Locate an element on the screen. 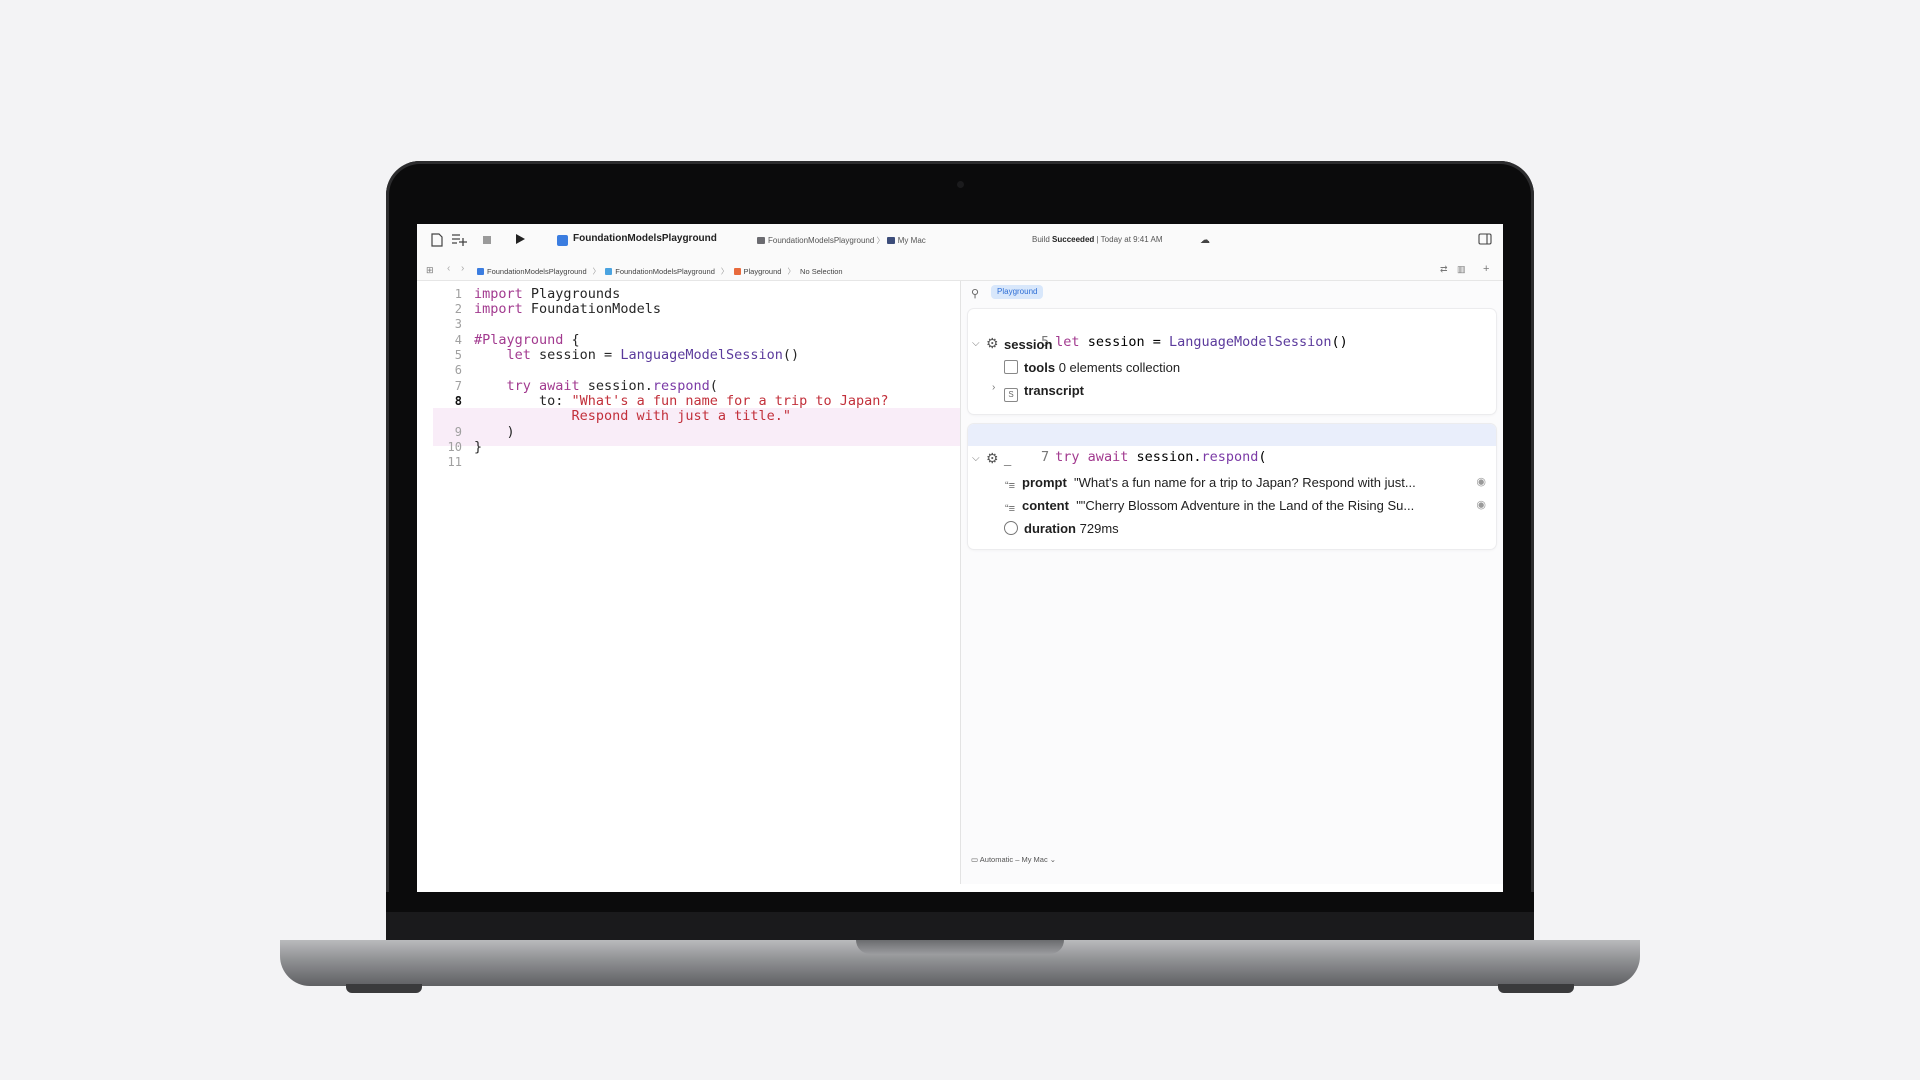 The height and width of the screenshot is (1080, 1920). project-title: FoundationModelsPlayground is located at coordinates (645, 238).